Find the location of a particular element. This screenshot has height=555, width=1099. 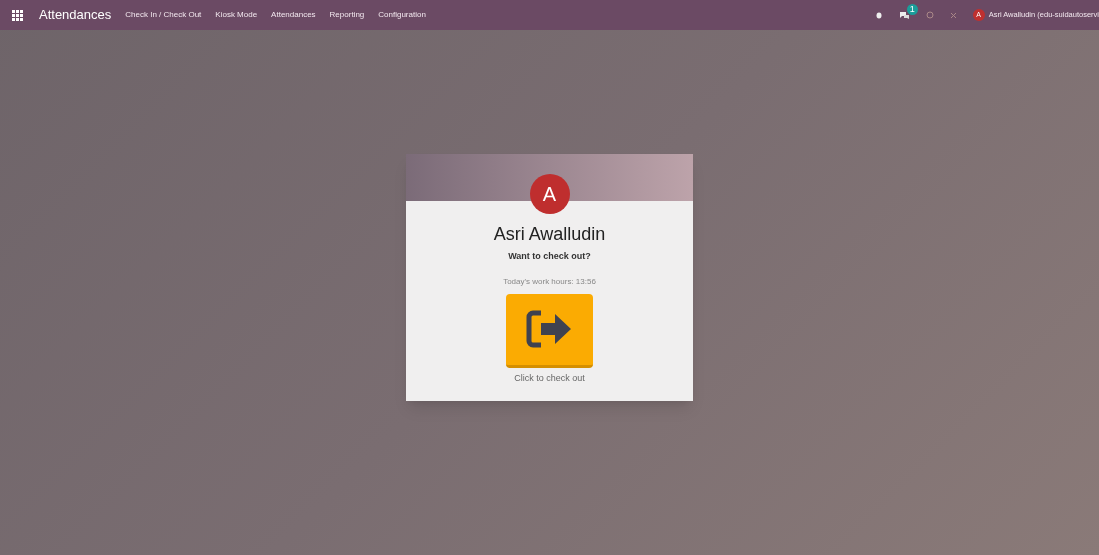

menu-item: Kiosk Mode is located at coordinates (236, 15).